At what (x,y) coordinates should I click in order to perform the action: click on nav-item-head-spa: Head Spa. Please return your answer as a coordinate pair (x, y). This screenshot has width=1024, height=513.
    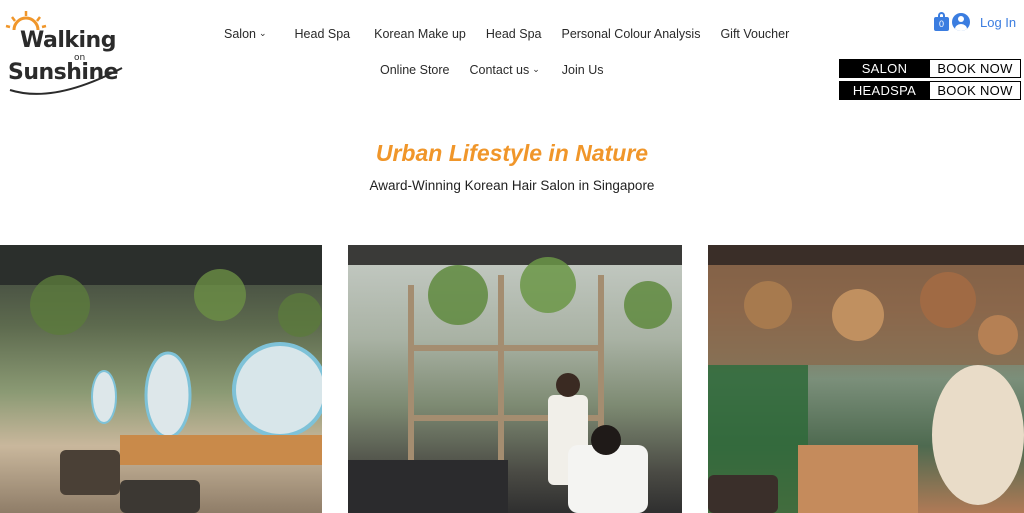
    Looking at the image, I should click on (323, 34).